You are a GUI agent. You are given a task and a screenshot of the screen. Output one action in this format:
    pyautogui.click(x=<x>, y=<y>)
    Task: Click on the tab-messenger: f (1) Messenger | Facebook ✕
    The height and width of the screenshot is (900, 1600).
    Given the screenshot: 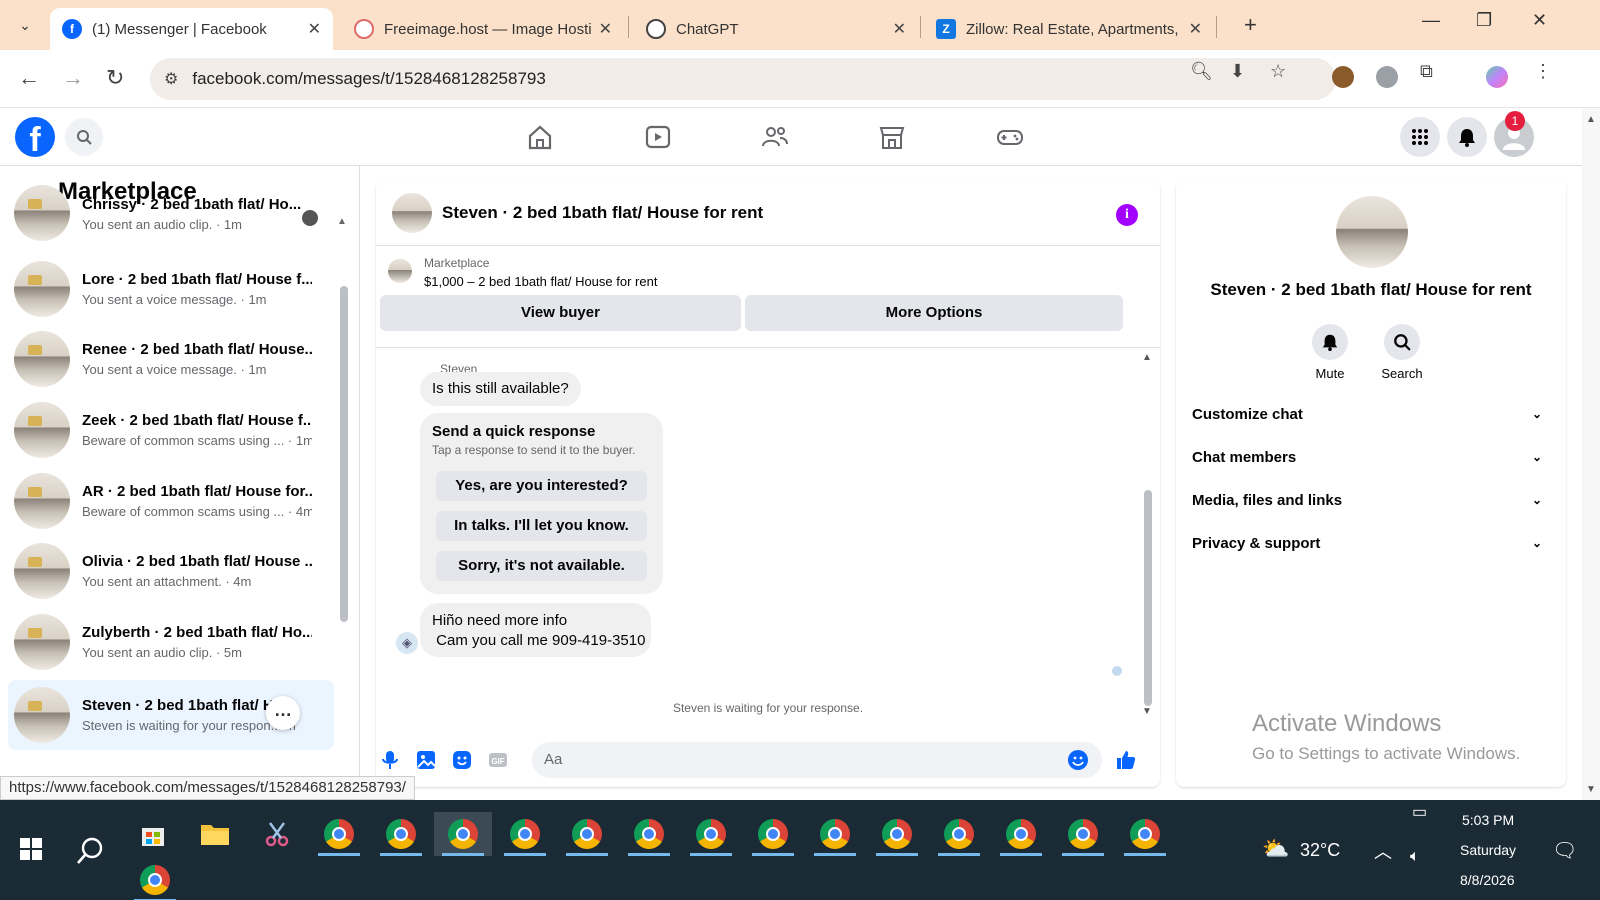 What is the action you would take?
    pyautogui.click(x=191, y=29)
    